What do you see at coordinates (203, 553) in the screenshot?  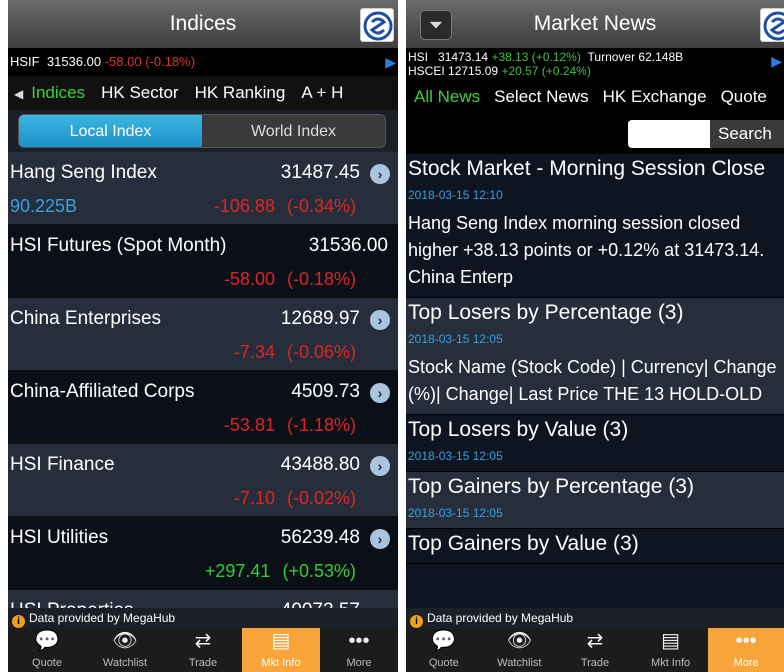 I see `index-row-hsi-utilities: HSI Utilities 56239.48 › +297.41 (+0.53%)` at bounding box center [203, 553].